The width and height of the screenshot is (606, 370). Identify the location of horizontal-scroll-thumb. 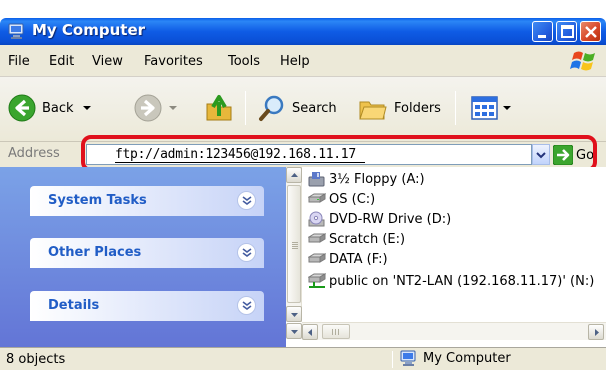
(336, 331).